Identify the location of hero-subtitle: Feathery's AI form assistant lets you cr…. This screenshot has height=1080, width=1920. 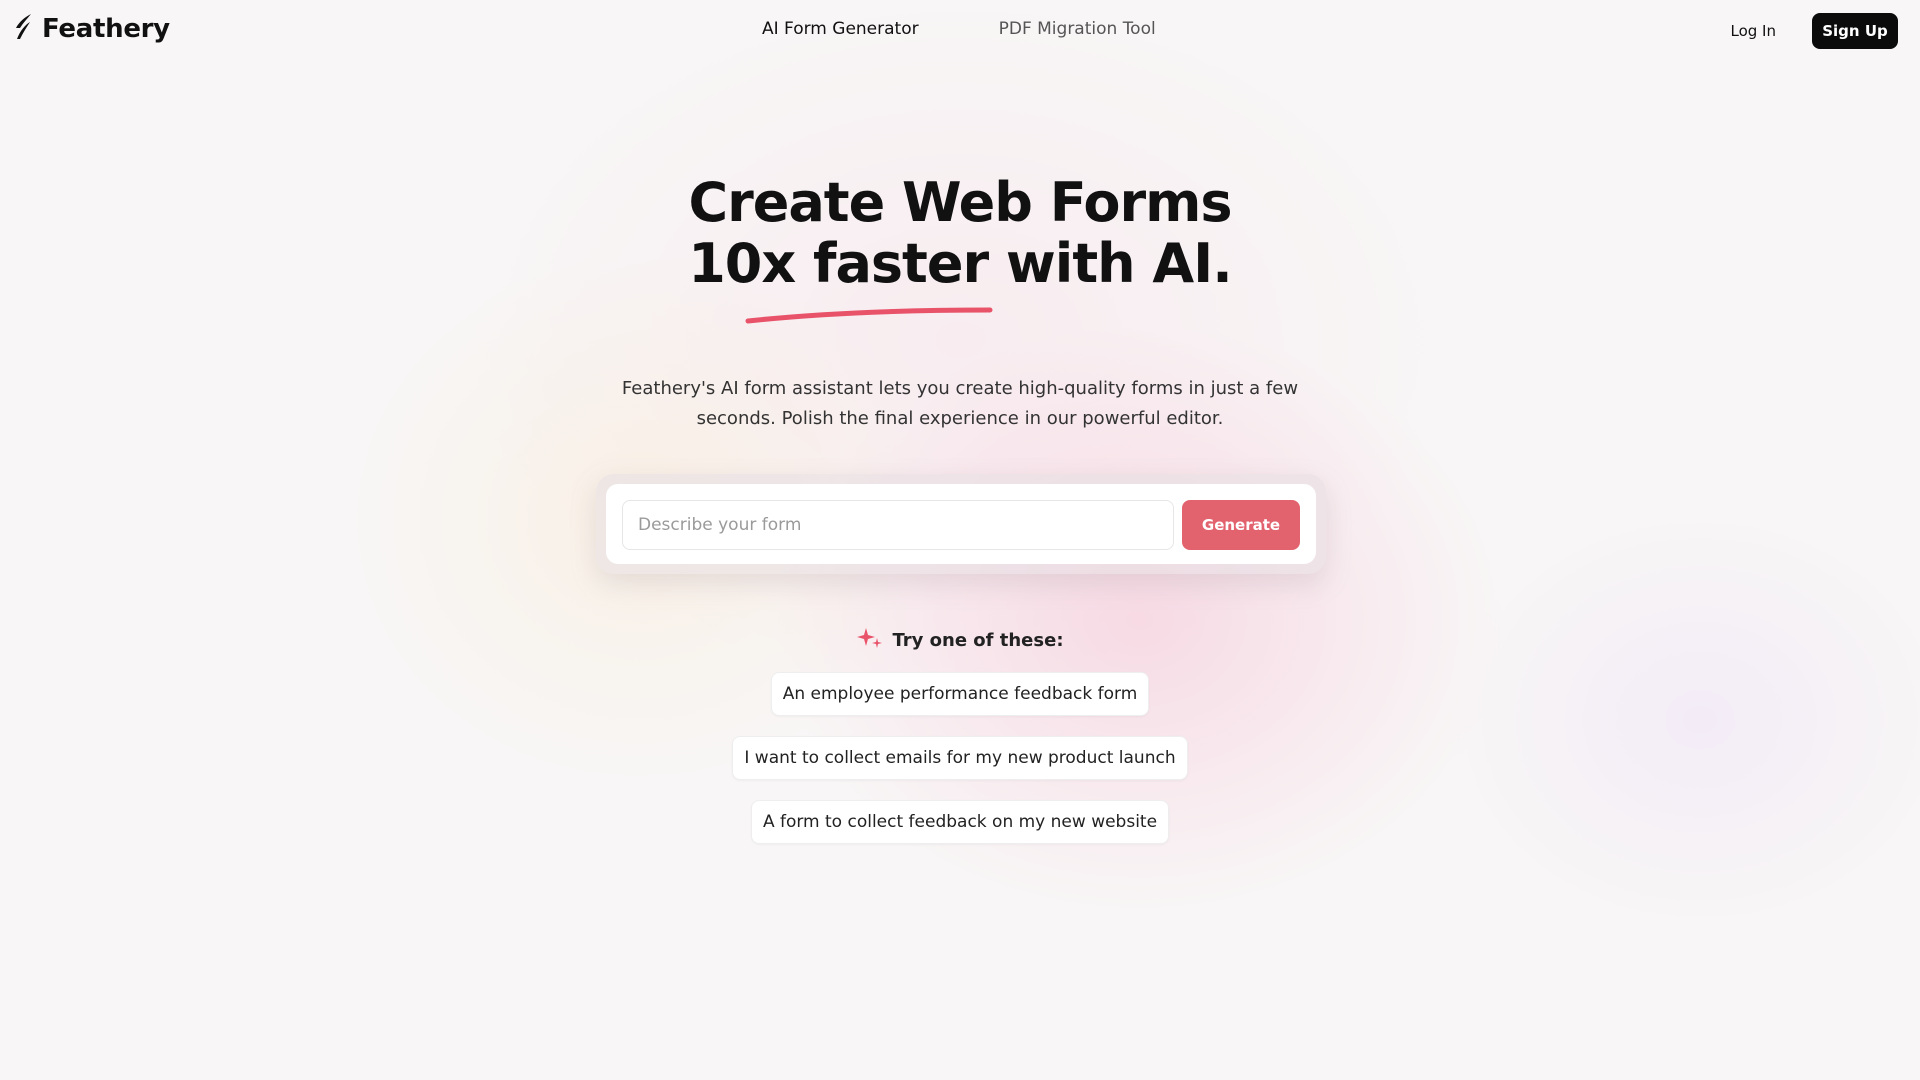
(960, 404).